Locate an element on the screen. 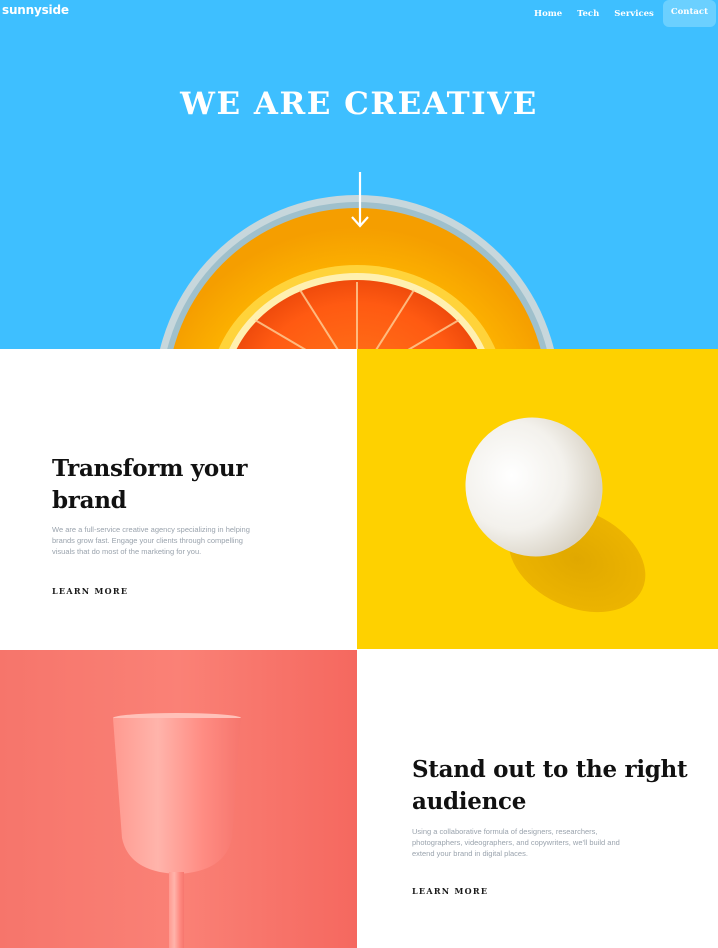 This screenshot has width=718, height=948. hero-title: WE ARE CREATIVE is located at coordinates (359, 104).